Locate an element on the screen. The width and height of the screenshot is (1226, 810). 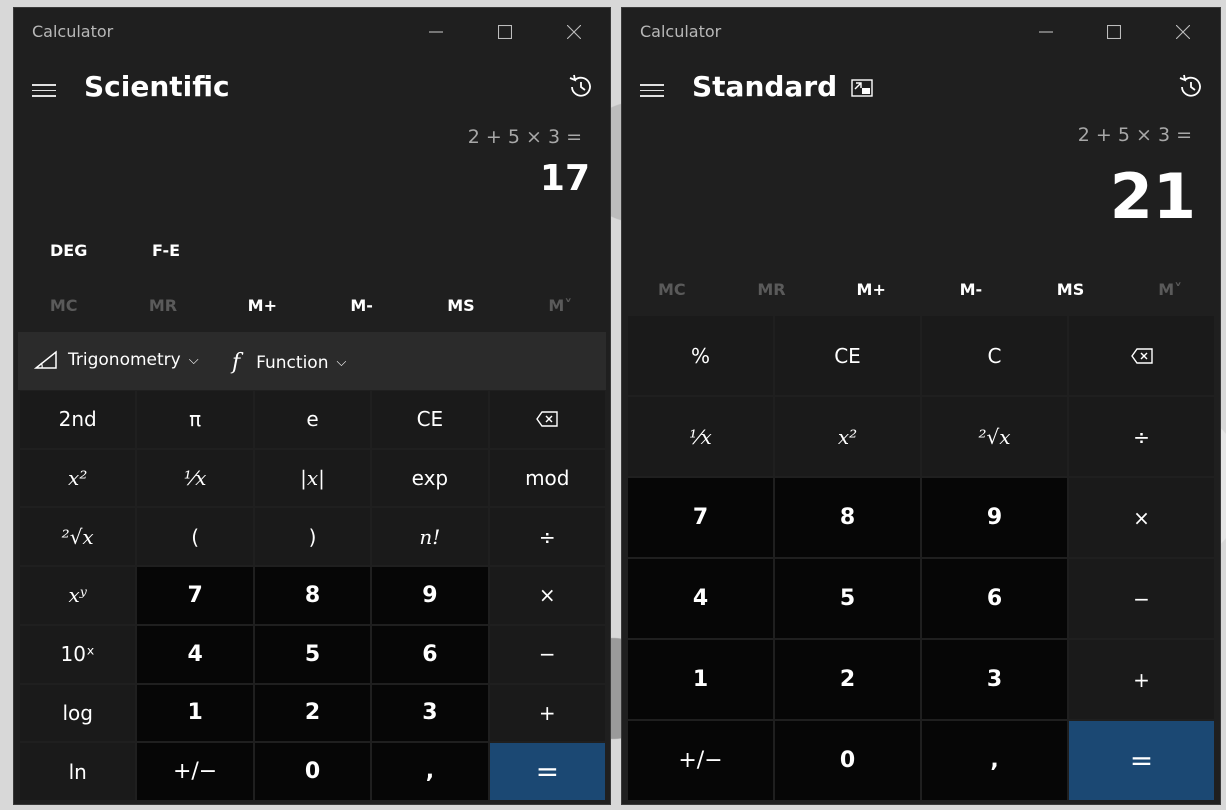
keep-on-top-button is located at coordinates (862, 88).